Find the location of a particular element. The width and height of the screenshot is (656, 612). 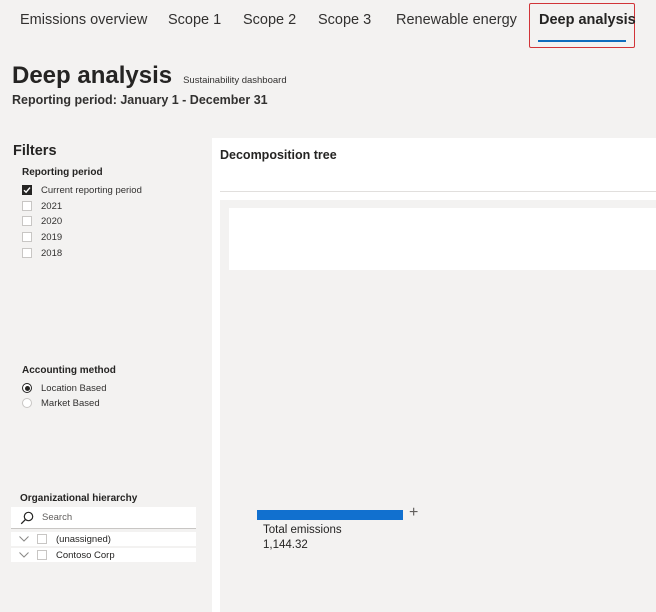

tab-scope-1: Scope 1 is located at coordinates (194, 20).